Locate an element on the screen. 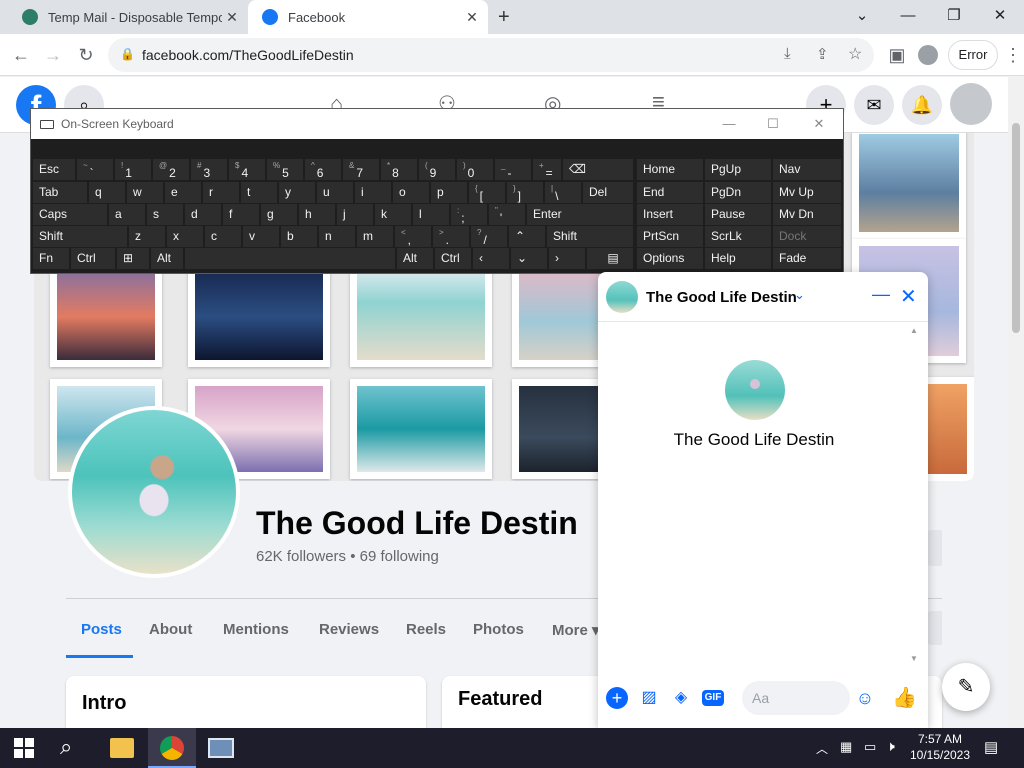 Image resolution: width=1024 pixels, height=768 pixels. key-mv-up: Mv Up is located at coordinates (807, 192).